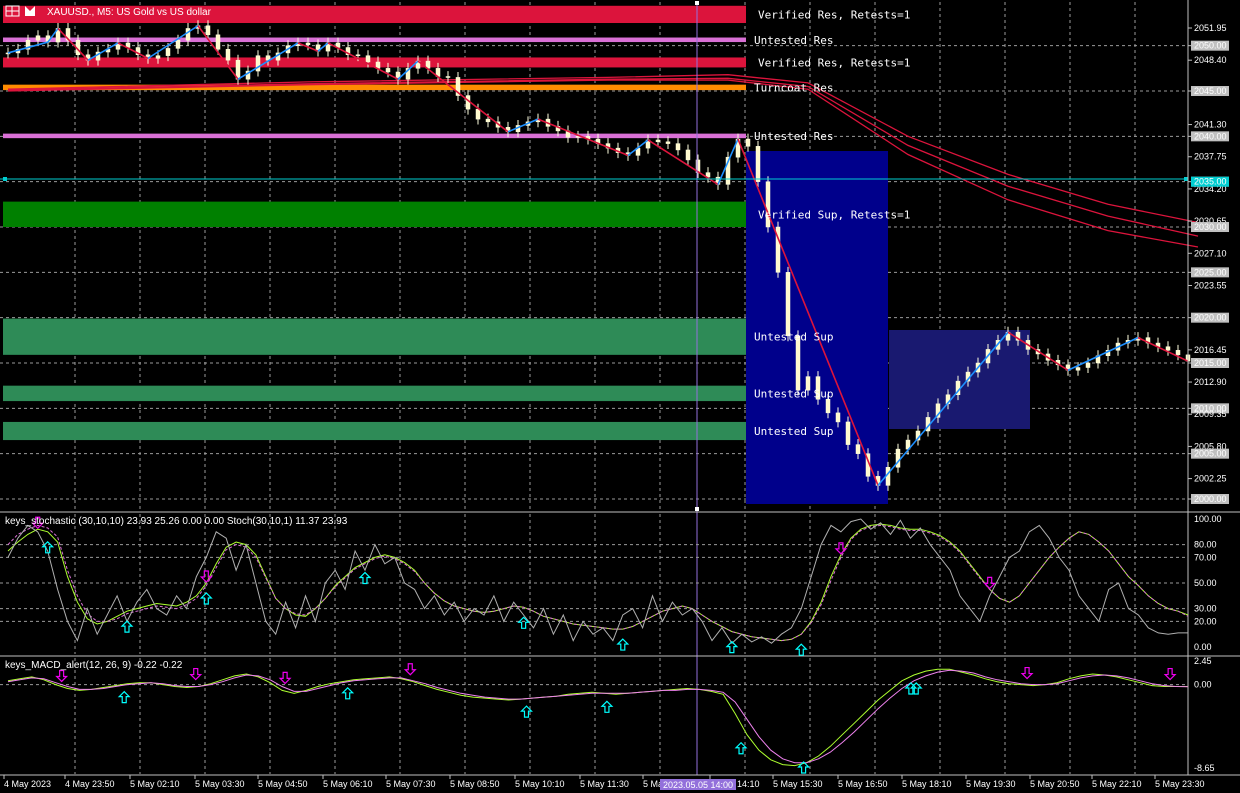 The height and width of the screenshot is (793, 1240). What do you see at coordinates (1204, 768) in the screenshot?
I see `macd-tick-label: -8.65` at bounding box center [1204, 768].